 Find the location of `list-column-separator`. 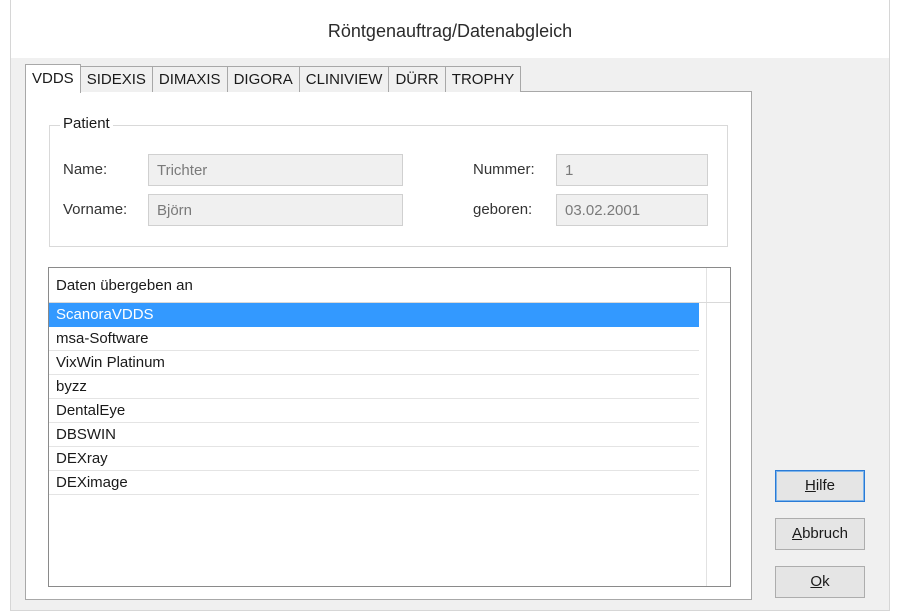

list-column-separator is located at coordinates (706, 427).